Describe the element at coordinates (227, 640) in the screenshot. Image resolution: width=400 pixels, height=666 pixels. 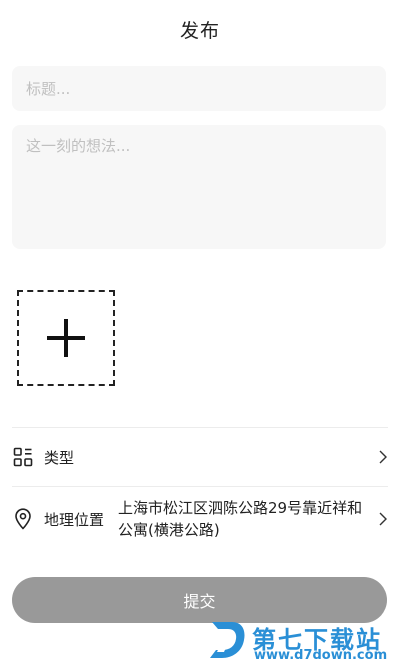
I see `d7-logo-icon` at that location.